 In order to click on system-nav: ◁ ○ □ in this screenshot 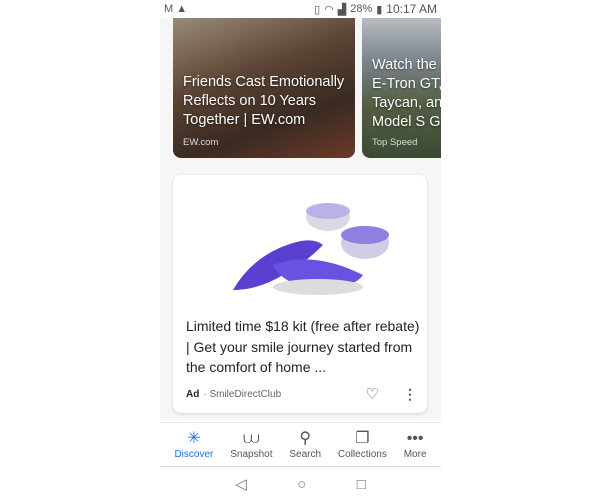, I will do `click(300, 484)`.